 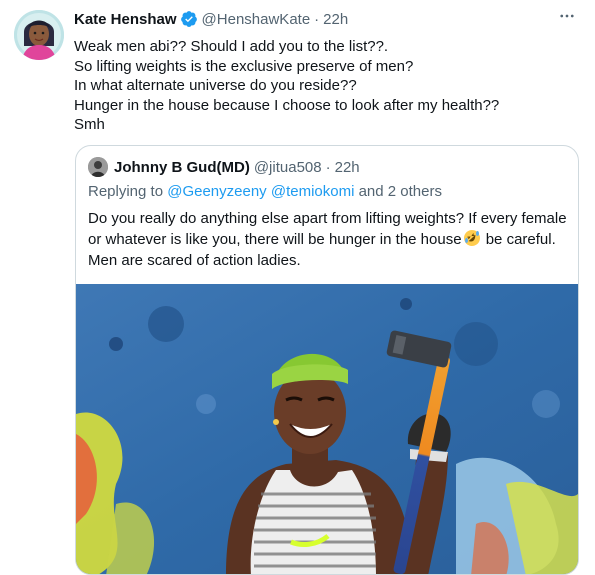 What do you see at coordinates (89, 124) in the screenshot?
I see `tweet-text-line: Smh` at bounding box center [89, 124].